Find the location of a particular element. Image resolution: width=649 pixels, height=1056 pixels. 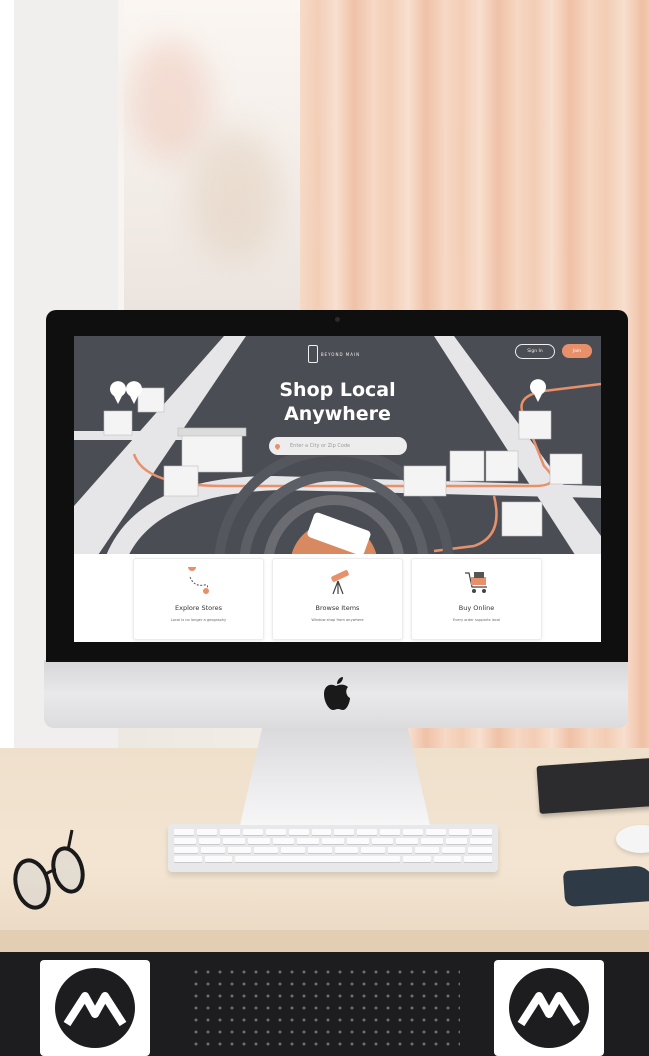

shopping-cart-icon is located at coordinates (475, 582).